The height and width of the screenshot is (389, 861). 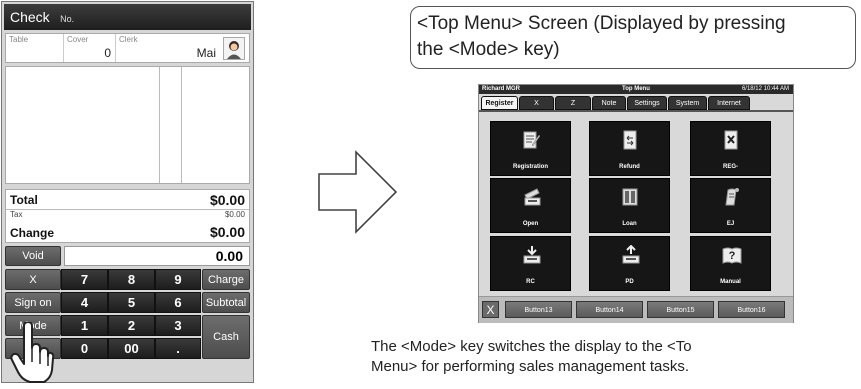 I want to click on pd-tile: PD, so click(x=629, y=263).